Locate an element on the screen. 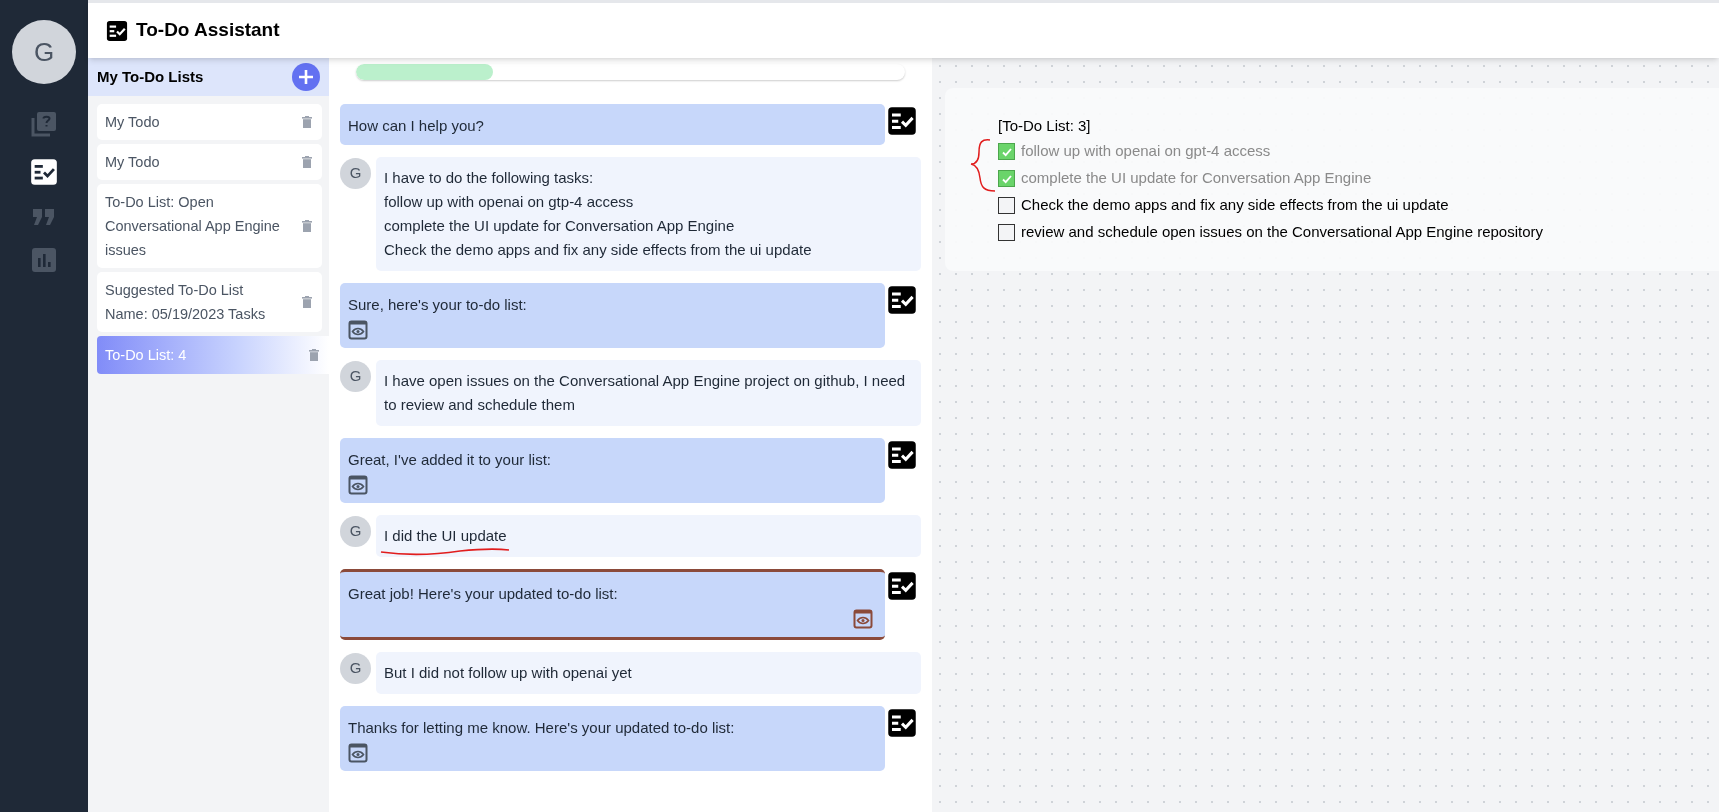  message-text: But I did not follow up with openai yet is located at coordinates (508, 673).